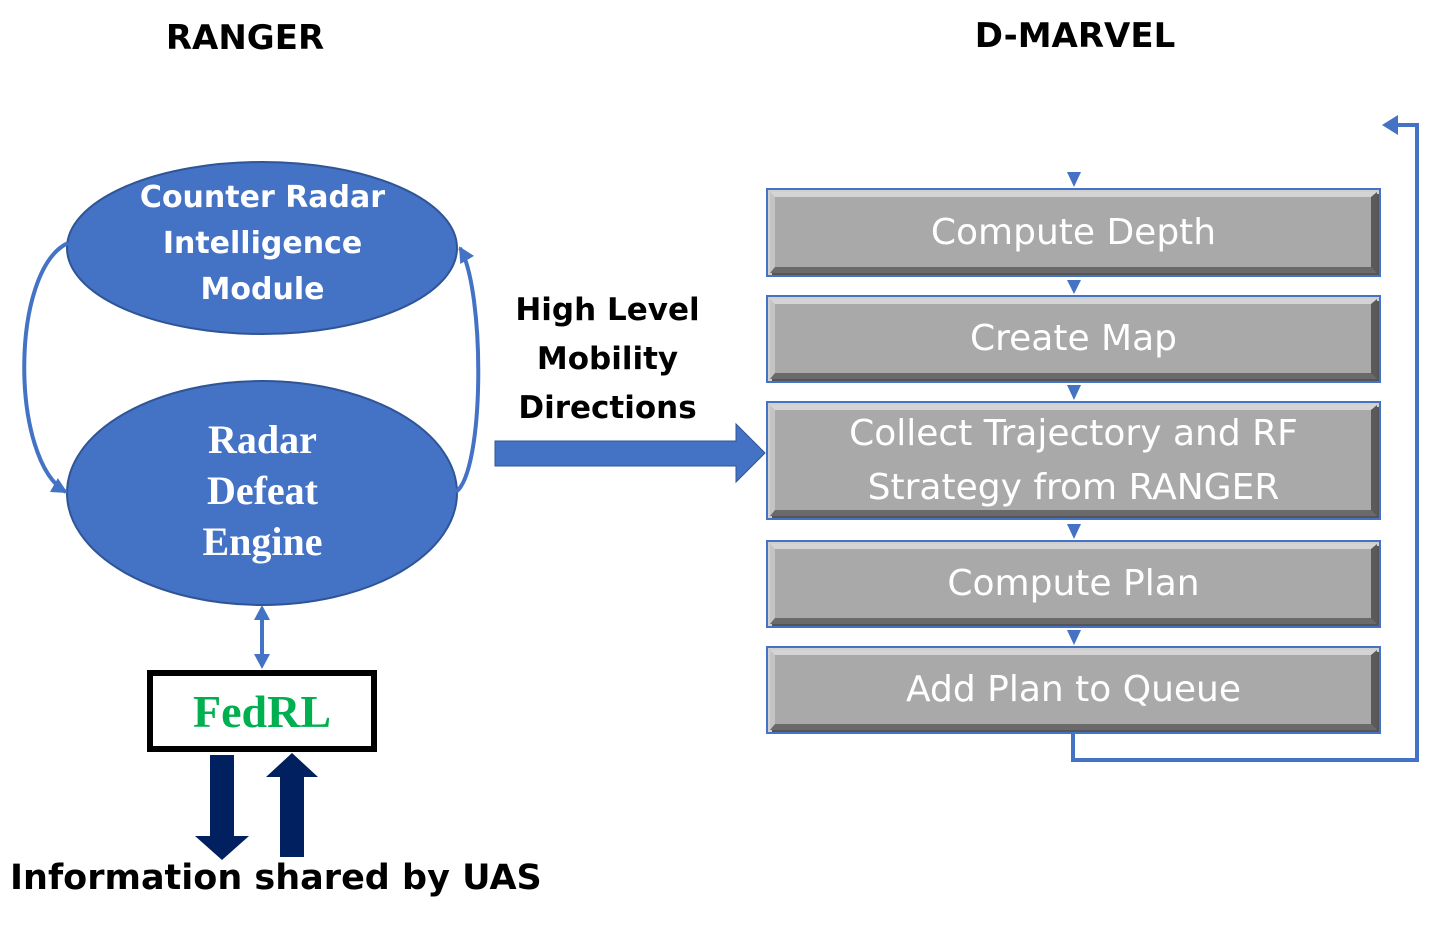  Describe the element at coordinates (607, 408) in the screenshot. I see `mobility-label-line: Directions` at that location.